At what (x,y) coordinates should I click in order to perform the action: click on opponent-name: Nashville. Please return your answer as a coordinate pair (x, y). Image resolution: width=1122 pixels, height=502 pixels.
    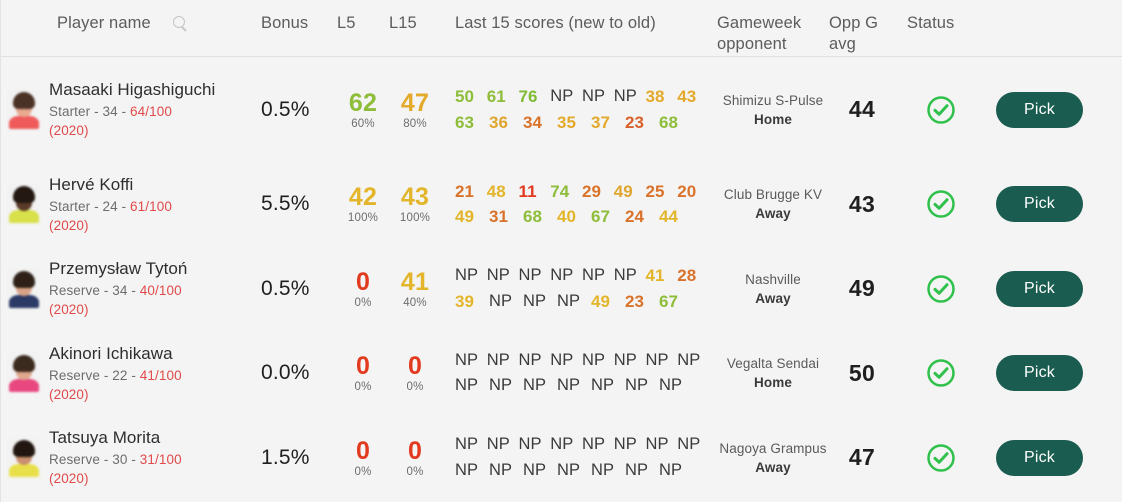
    Looking at the image, I should click on (773, 279).